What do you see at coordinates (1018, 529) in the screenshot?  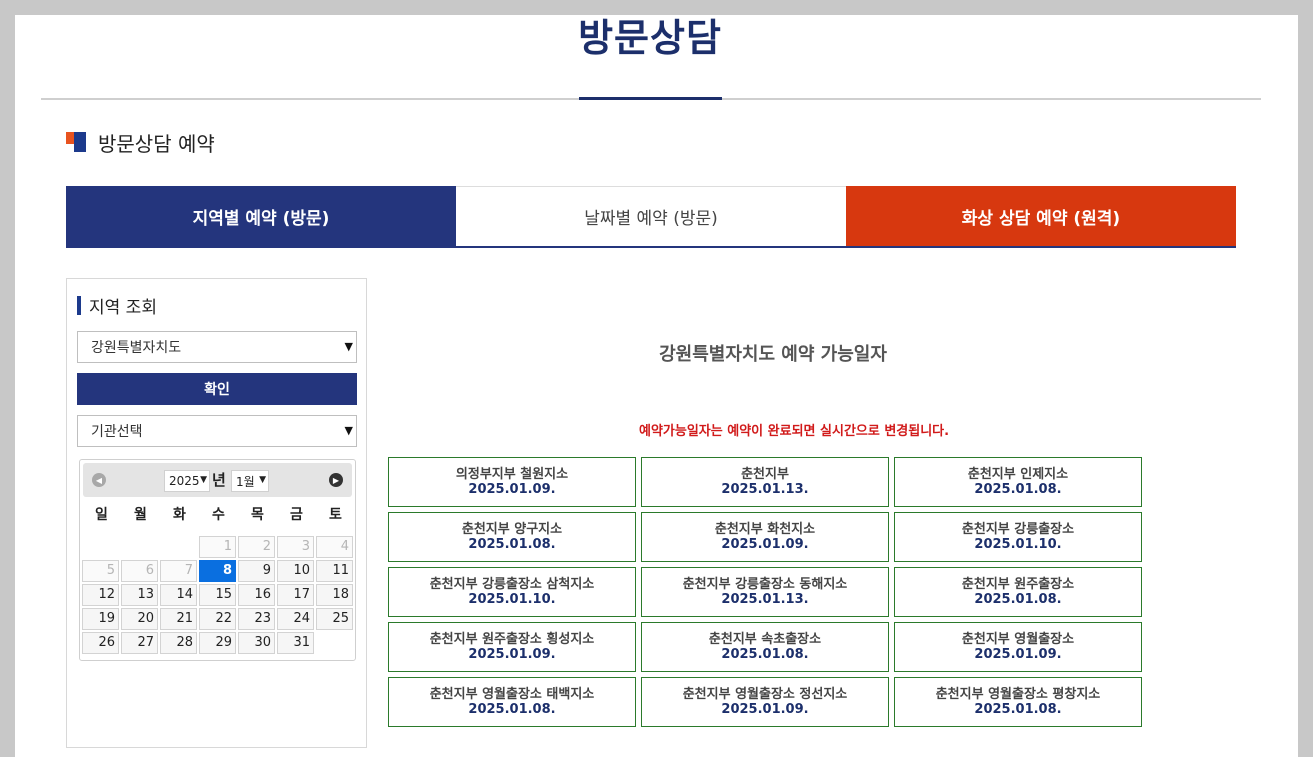 I see `branch-name: 춘천지부 강릉출장소` at bounding box center [1018, 529].